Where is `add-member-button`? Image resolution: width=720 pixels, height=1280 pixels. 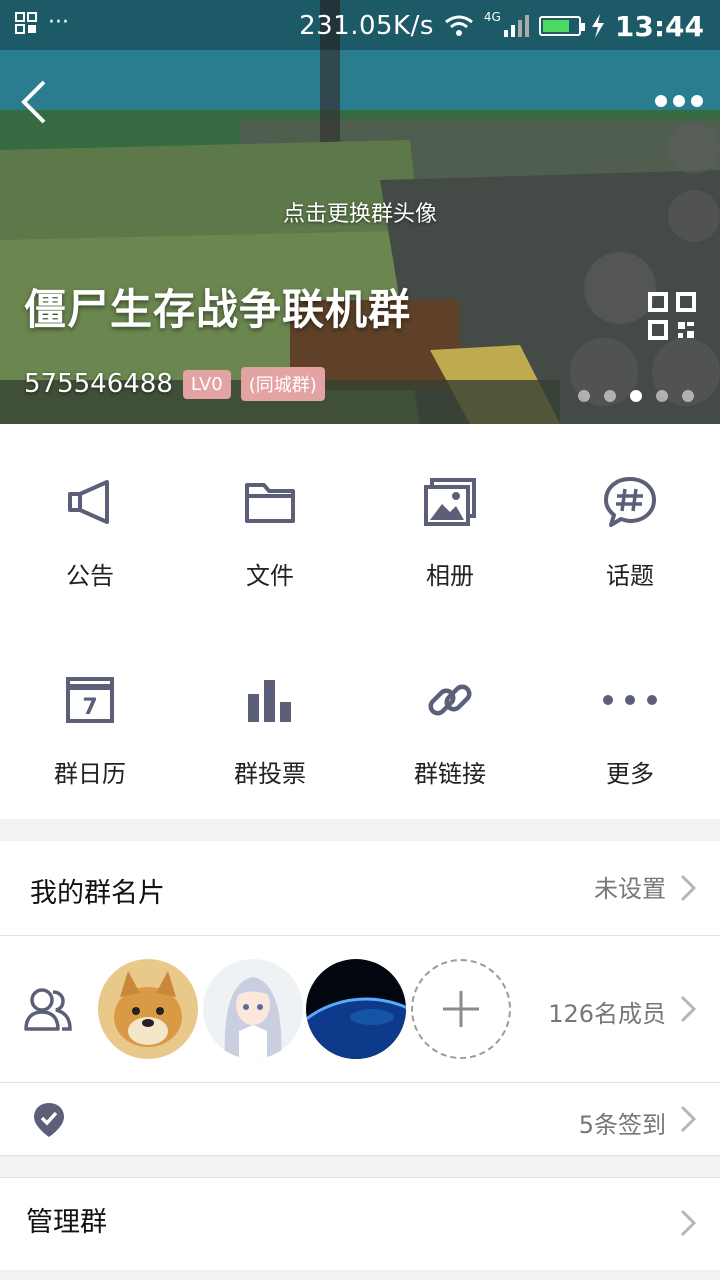 add-member-button is located at coordinates (461, 1009).